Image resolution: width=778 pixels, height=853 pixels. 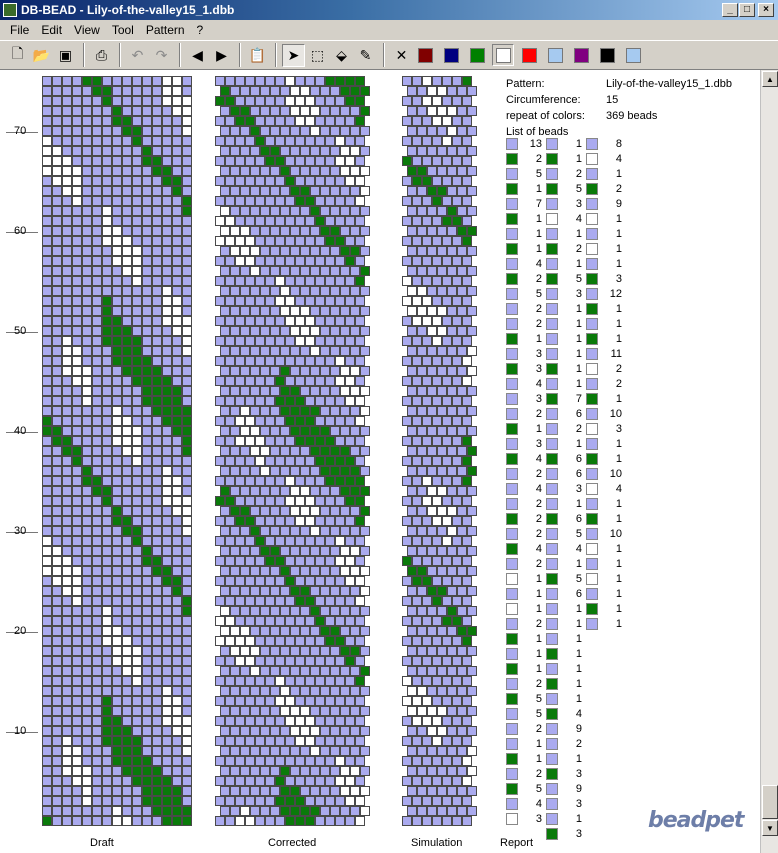 I want to click on menu-tool: Tool, so click(x=123, y=30).